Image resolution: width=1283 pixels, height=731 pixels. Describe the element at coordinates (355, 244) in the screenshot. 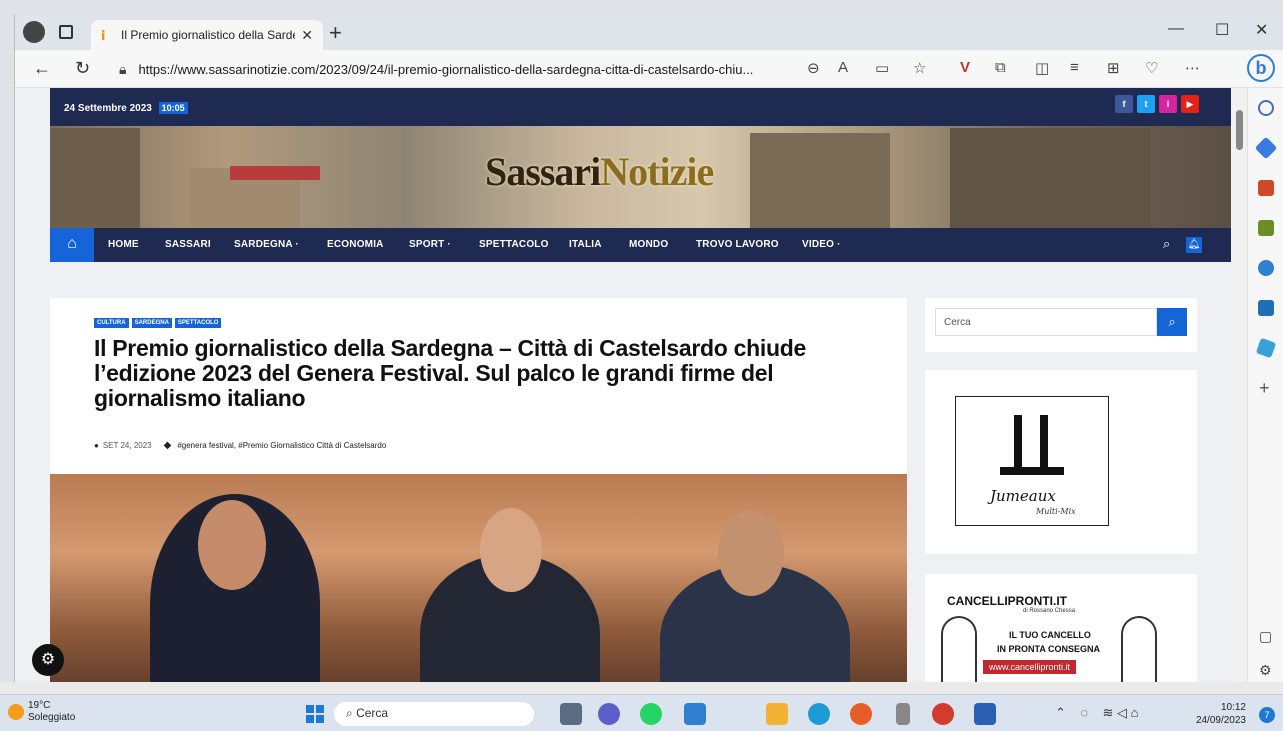

I see `nav-economia: ECONOMIA` at that location.